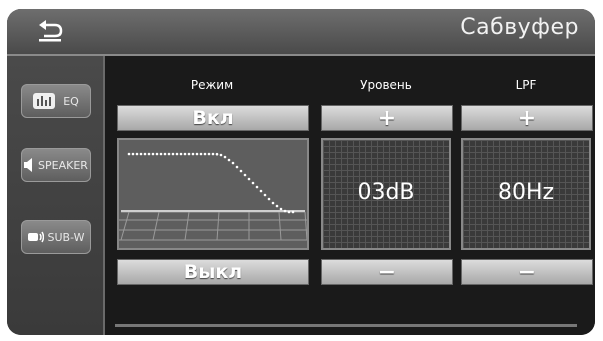  I want to click on level-minus-button: −, so click(387, 272).